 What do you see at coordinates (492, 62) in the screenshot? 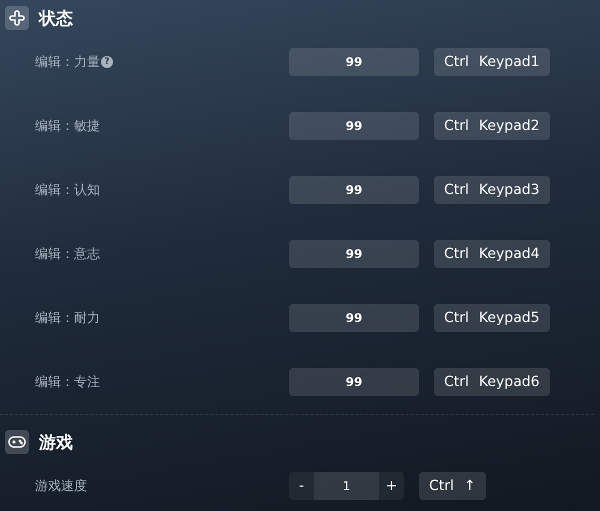
I see `hotkey-button: Ctrl Keypad1` at bounding box center [492, 62].